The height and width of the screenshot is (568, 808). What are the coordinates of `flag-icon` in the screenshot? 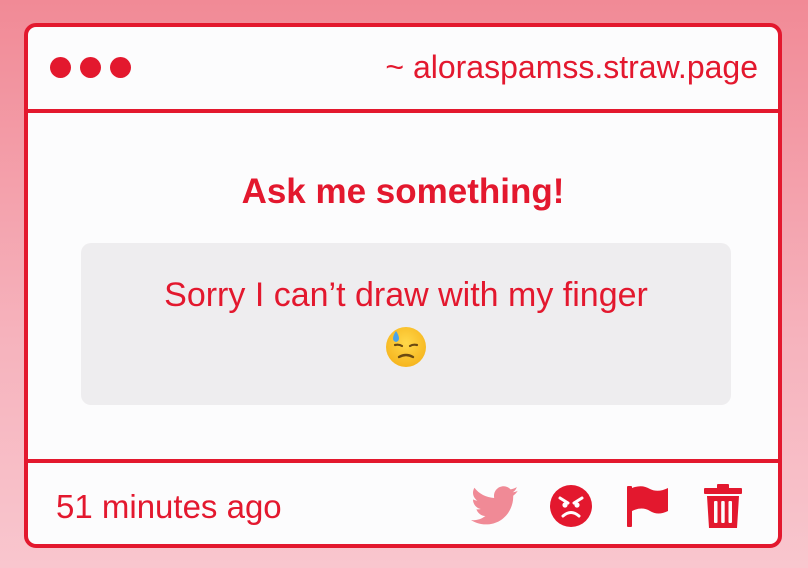 It's located at (647, 506).